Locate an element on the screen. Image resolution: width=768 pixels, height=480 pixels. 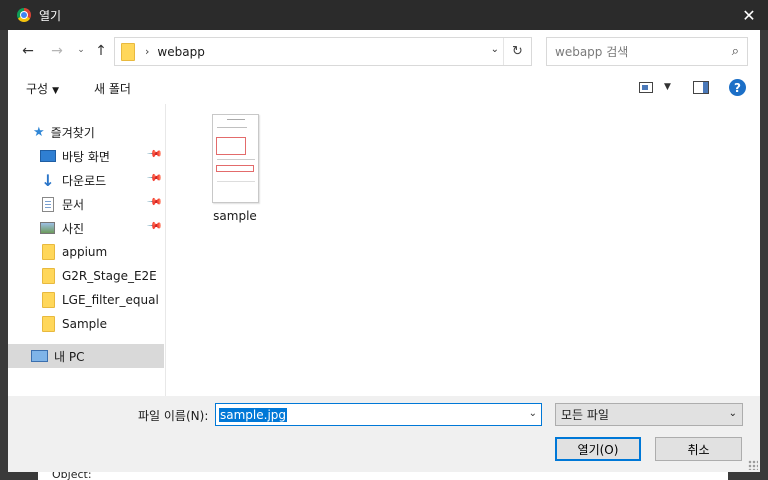
navigation-bar: ← → ⌄ ↑ › webapp ⌄ ↻ ⌕ is located at coordinates (384, 51).